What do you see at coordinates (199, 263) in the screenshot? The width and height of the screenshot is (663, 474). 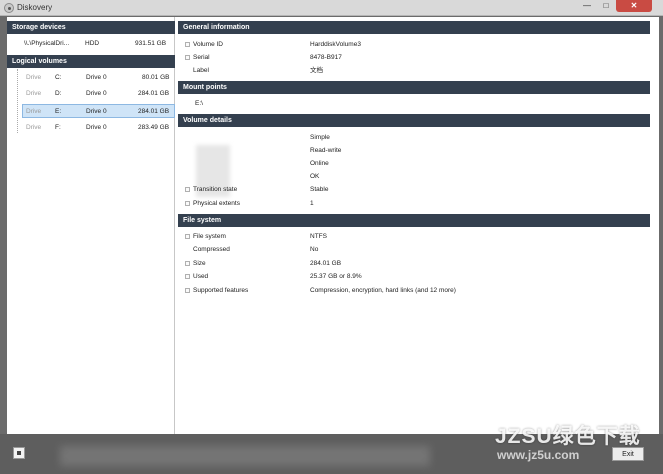 I see `property-key: Size` at bounding box center [199, 263].